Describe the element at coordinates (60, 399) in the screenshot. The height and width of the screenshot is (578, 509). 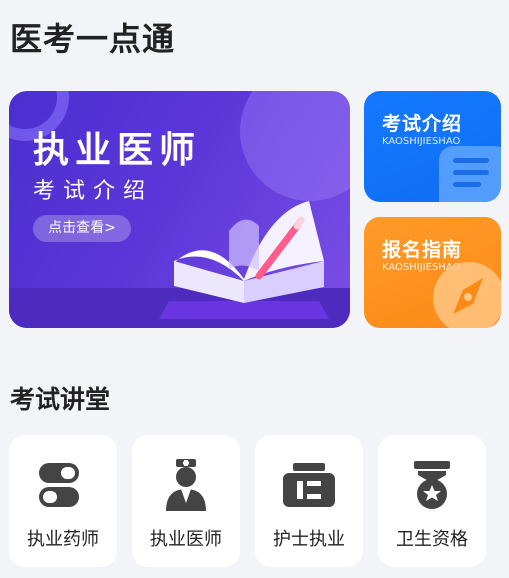
I see `section-title: 考试讲堂` at that location.